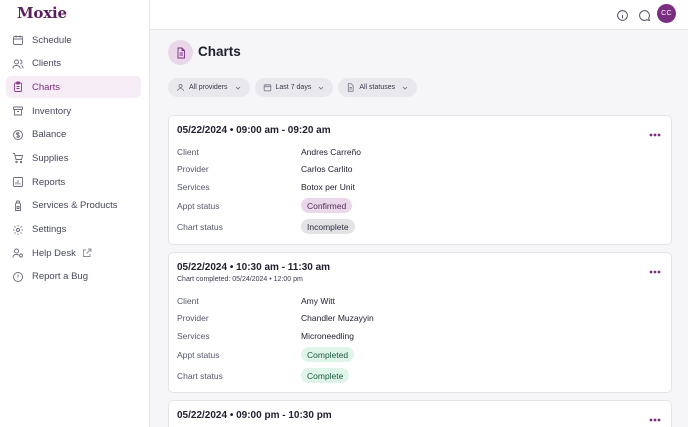 The width and height of the screenshot is (688, 427). What do you see at coordinates (52, 111) in the screenshot?
I see `sidebar-item-label: Inventory` at bounding box center [52, 111].